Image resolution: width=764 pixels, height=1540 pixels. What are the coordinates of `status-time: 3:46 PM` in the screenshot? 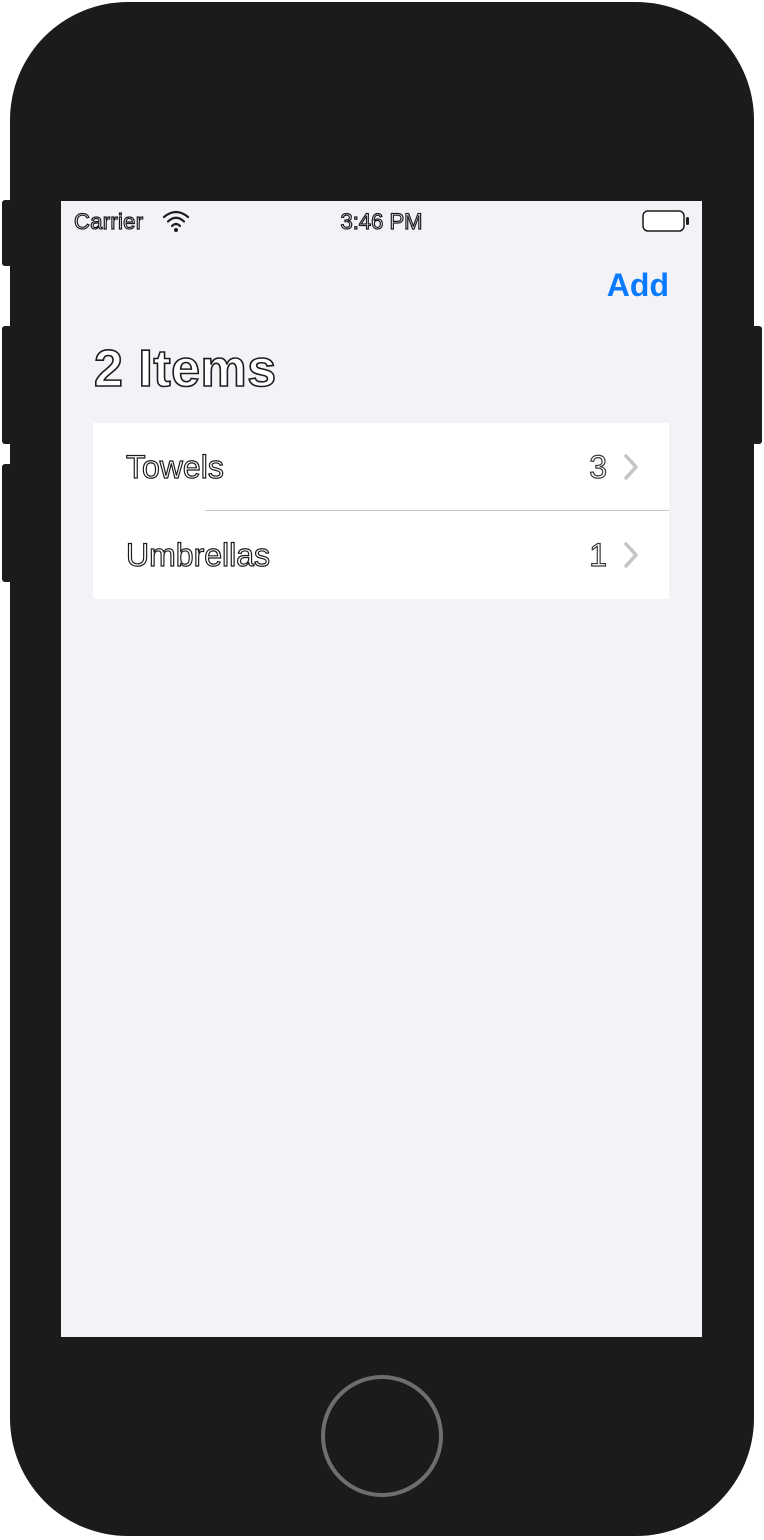 It's located at (381, 221).